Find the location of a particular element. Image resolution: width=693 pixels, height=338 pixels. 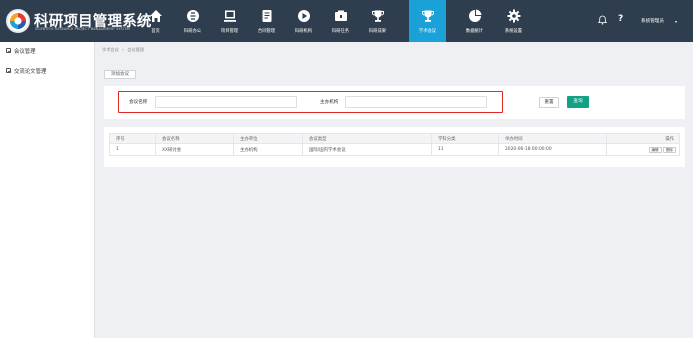

task-icon is located at coordinates (340, 15).